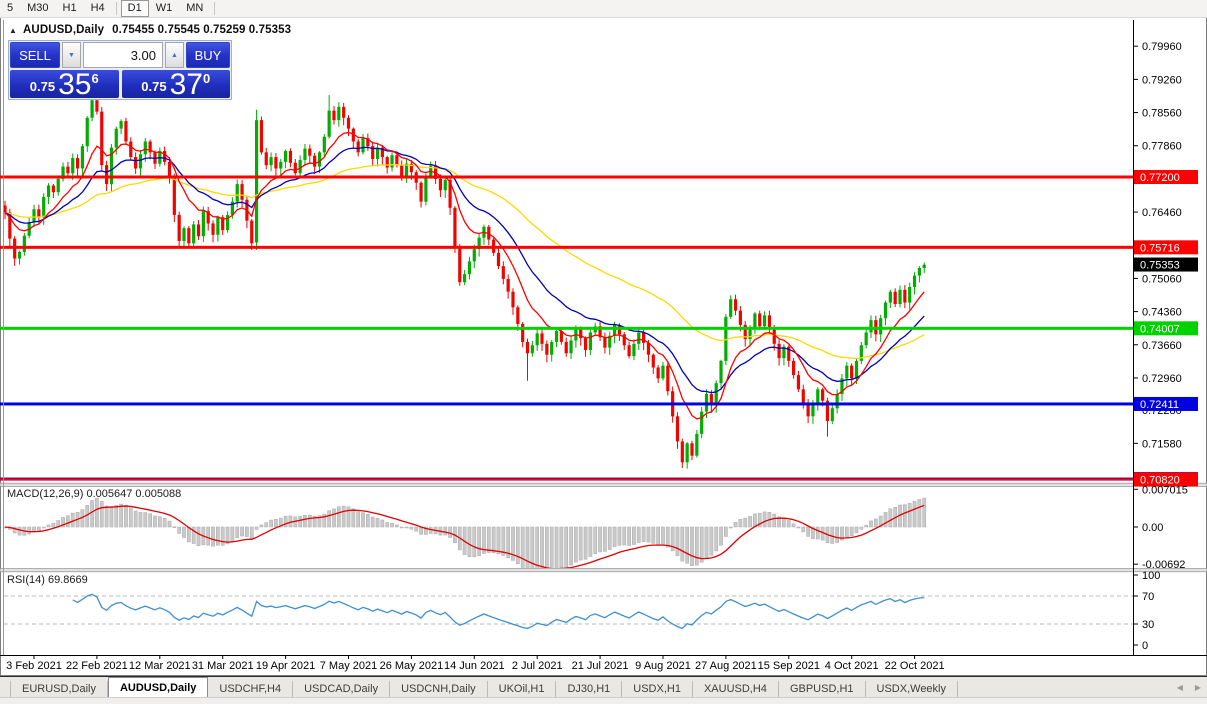  What do you see at coordinates (1160, 266) in the screenshot?
I see `svg-text: 0.75353` at bounding box center [1160, 266].